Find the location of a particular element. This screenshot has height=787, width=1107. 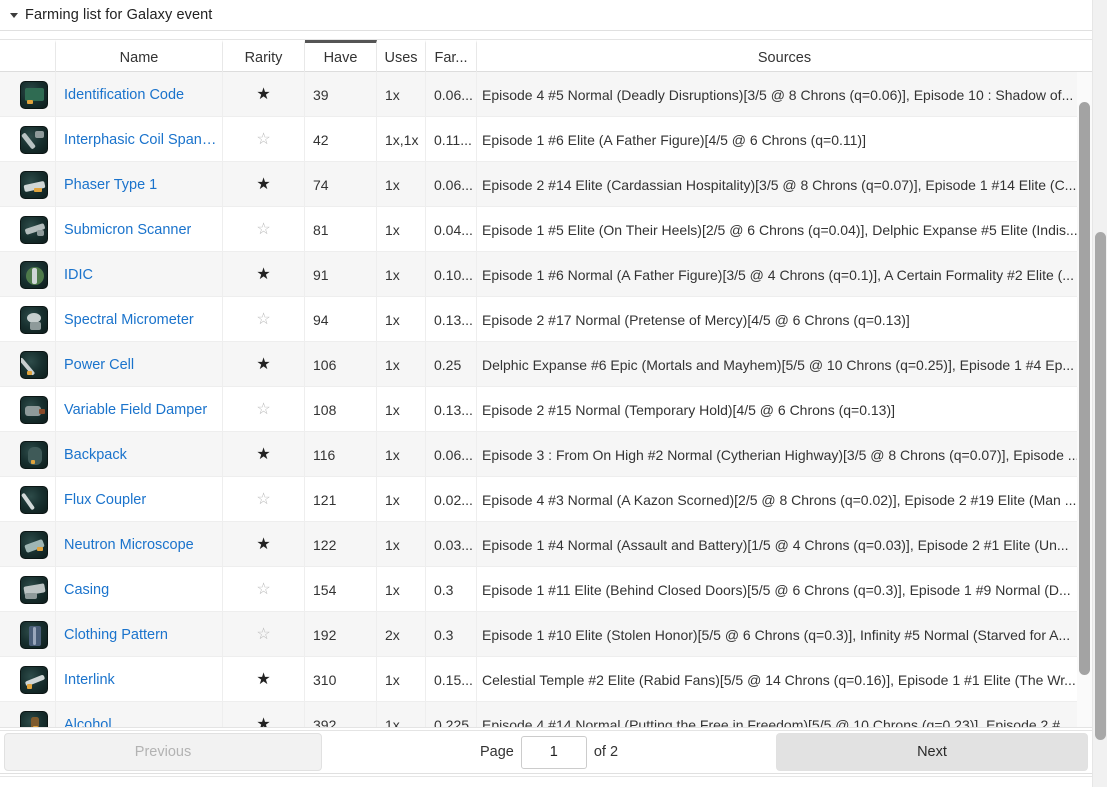

table-vertical-scrollbar is located at coordinates (1084, 399).